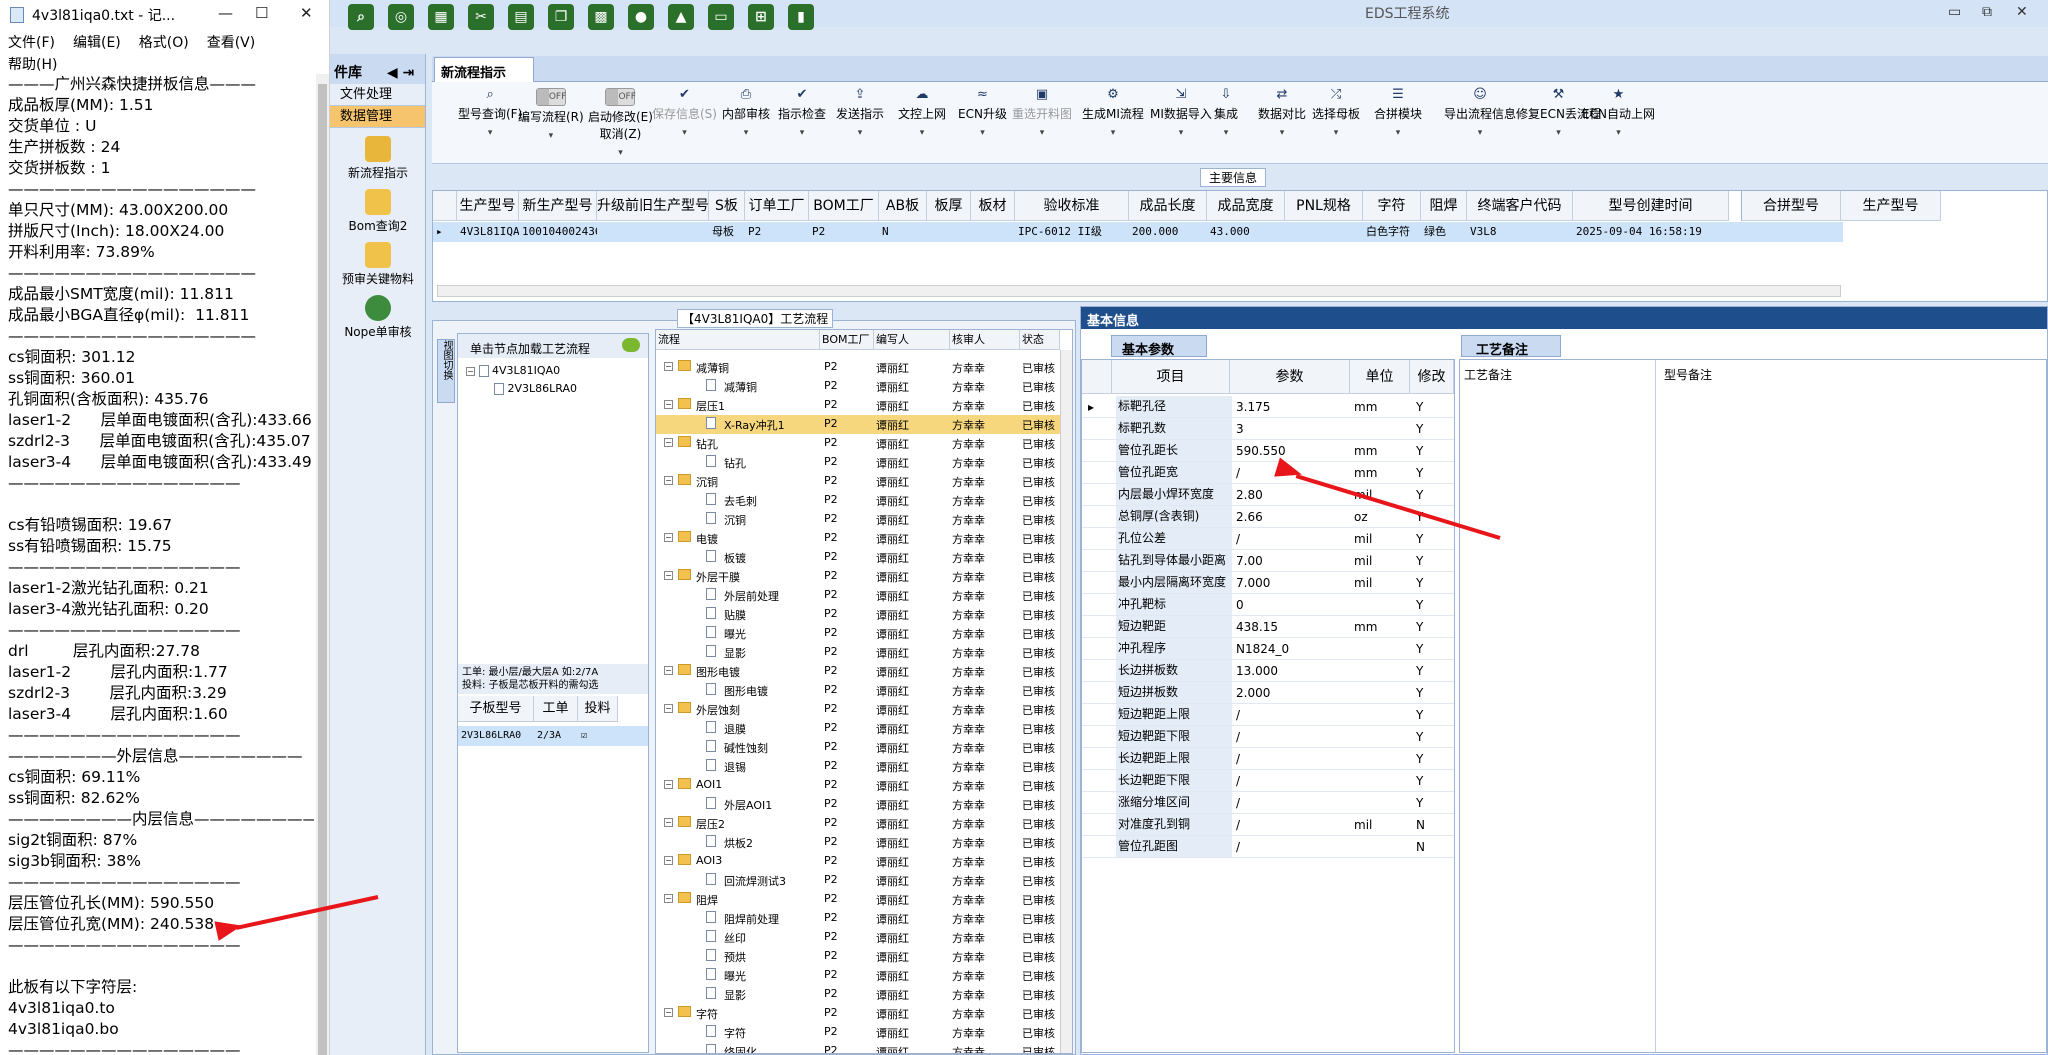  I want to click on minimize-icon: —, so click(225, 13).